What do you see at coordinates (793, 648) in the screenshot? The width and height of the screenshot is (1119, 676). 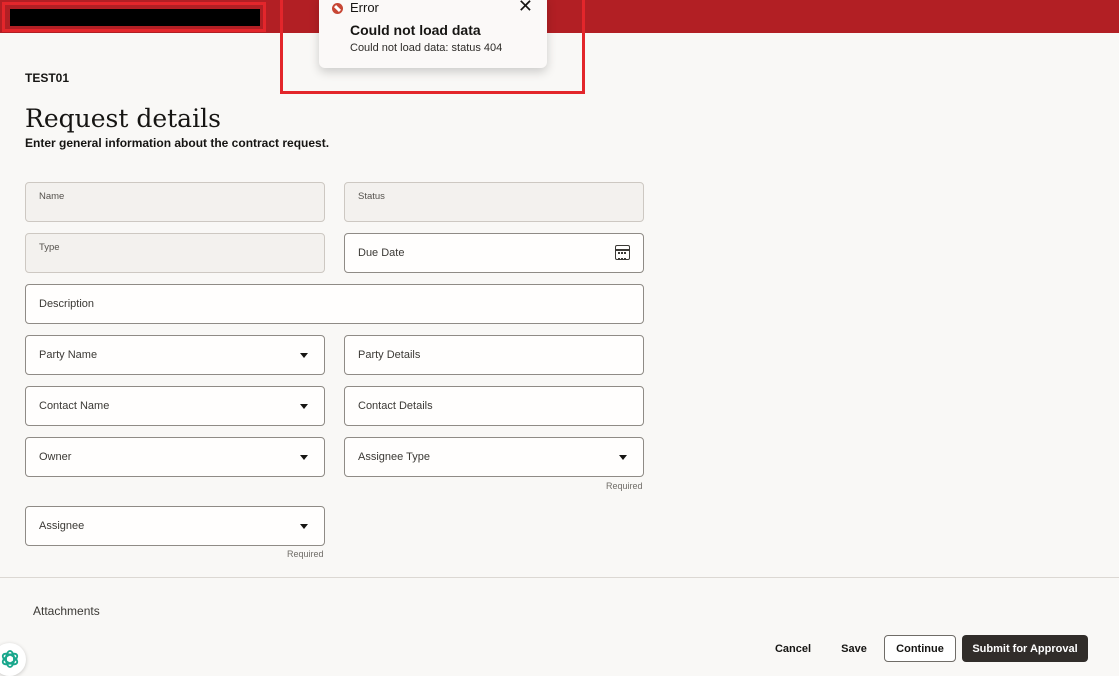 I see `cancel-button: Cancel` at bounding box center [793, 648].